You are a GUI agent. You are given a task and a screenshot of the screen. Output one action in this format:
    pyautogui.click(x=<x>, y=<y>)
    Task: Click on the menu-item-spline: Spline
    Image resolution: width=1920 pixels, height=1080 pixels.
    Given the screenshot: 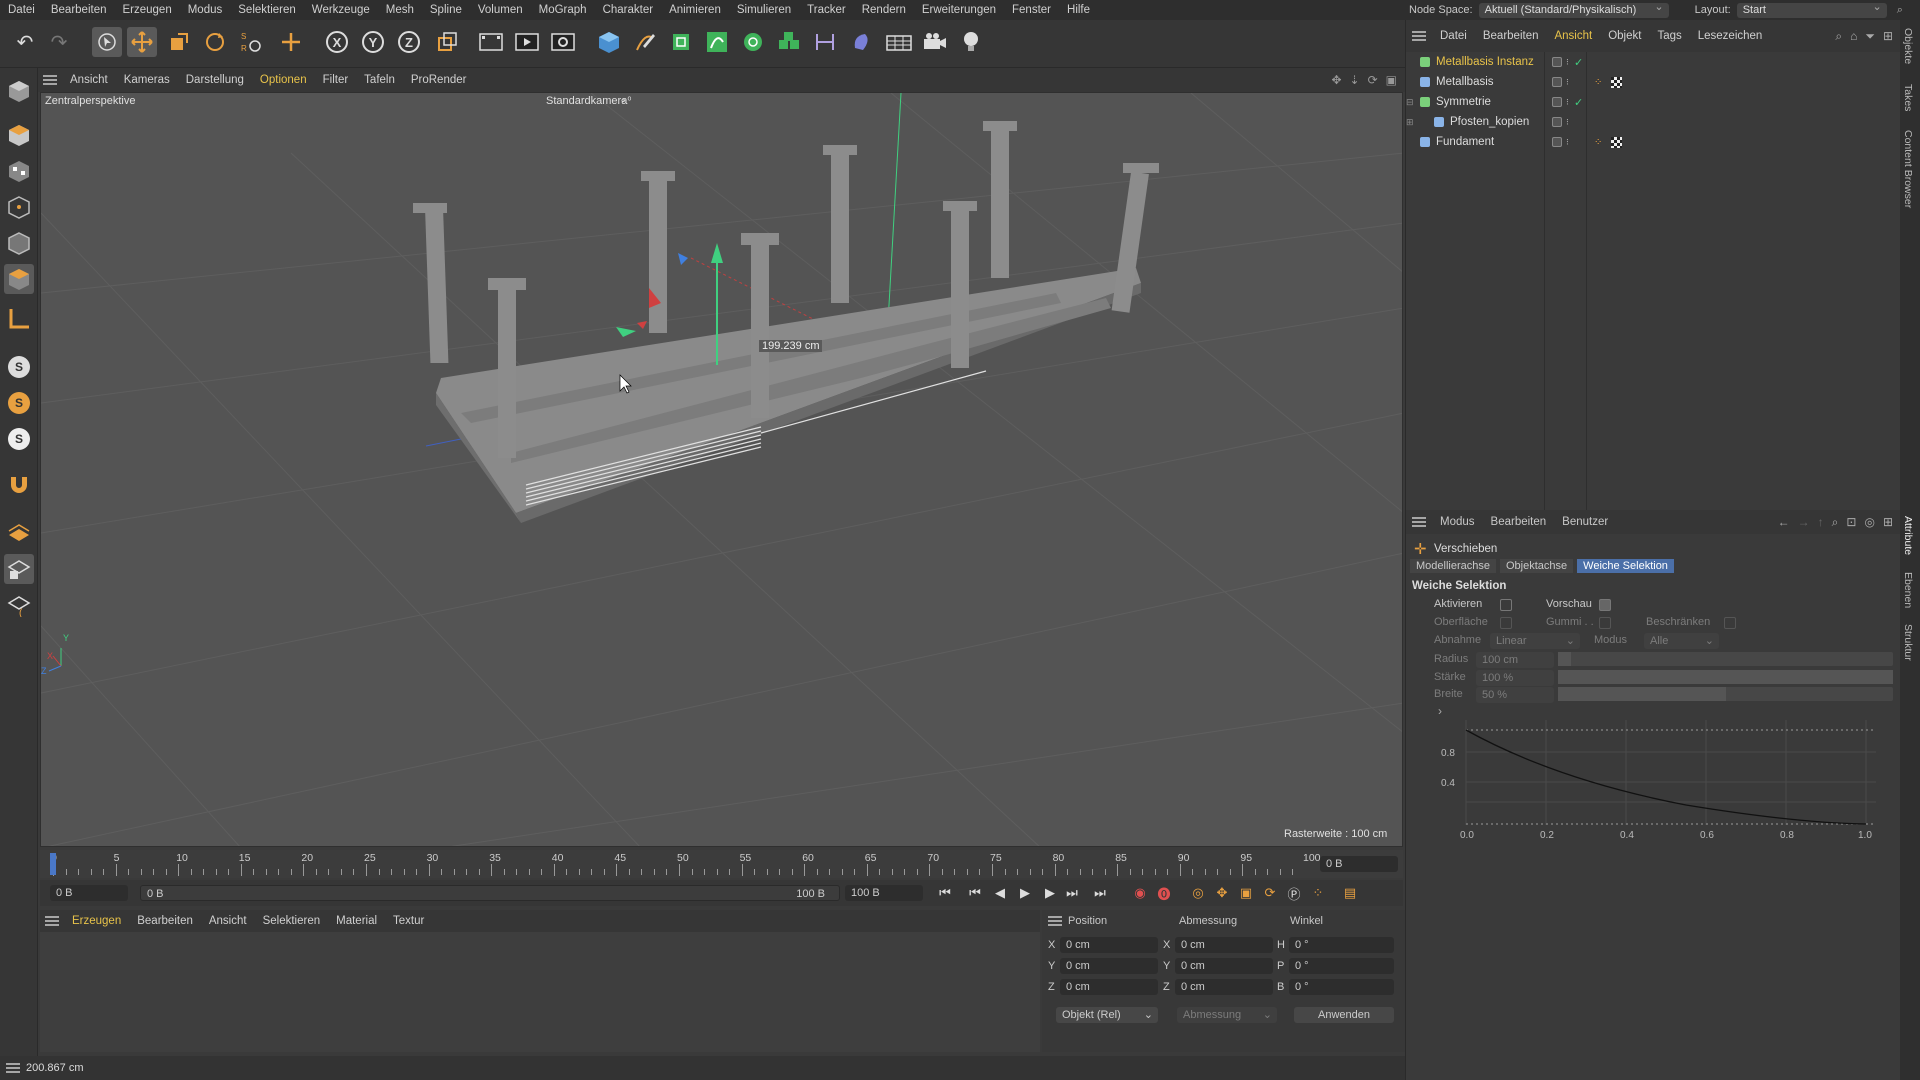 What is the action you would take?
    pyautogui.click(x=446, y=10)
    